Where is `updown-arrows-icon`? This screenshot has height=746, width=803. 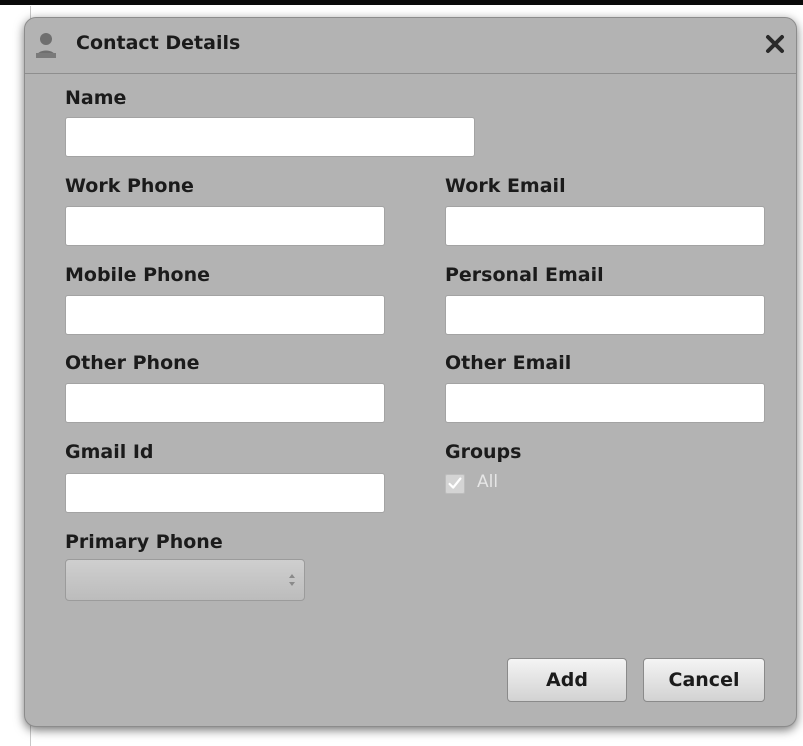
updown-arrows-icon is located at coordinates (292, 580).